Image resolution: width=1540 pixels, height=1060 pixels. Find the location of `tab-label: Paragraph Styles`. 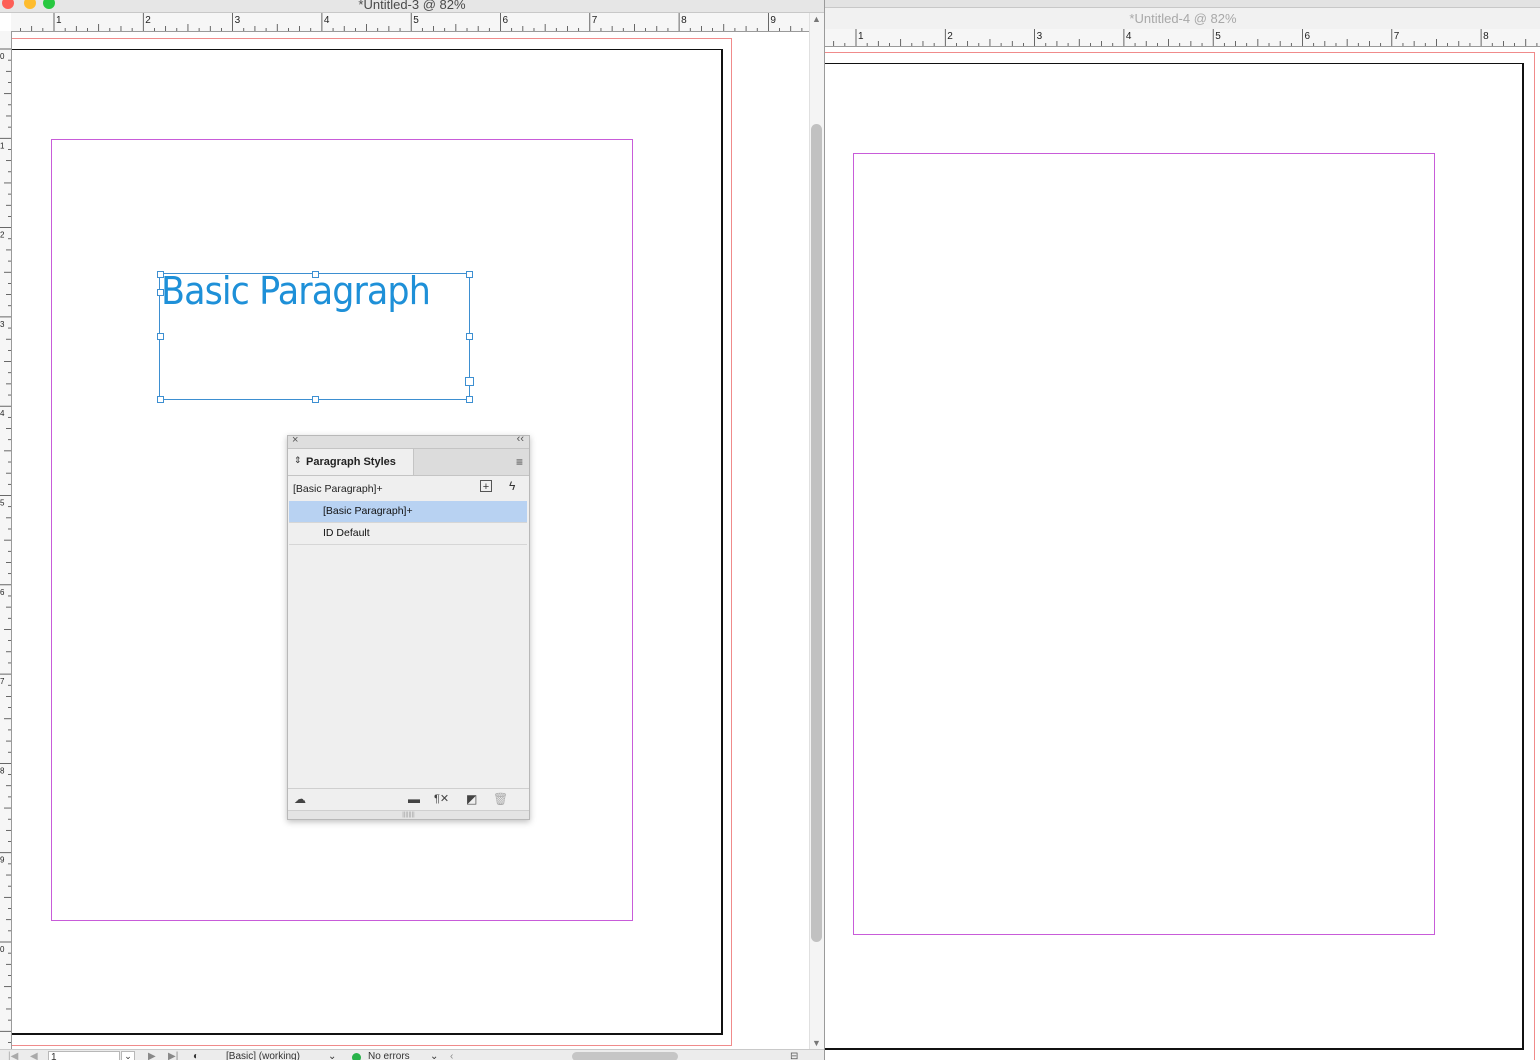

tab-label: Paragraph Styles is located at coordinates (351, 462).